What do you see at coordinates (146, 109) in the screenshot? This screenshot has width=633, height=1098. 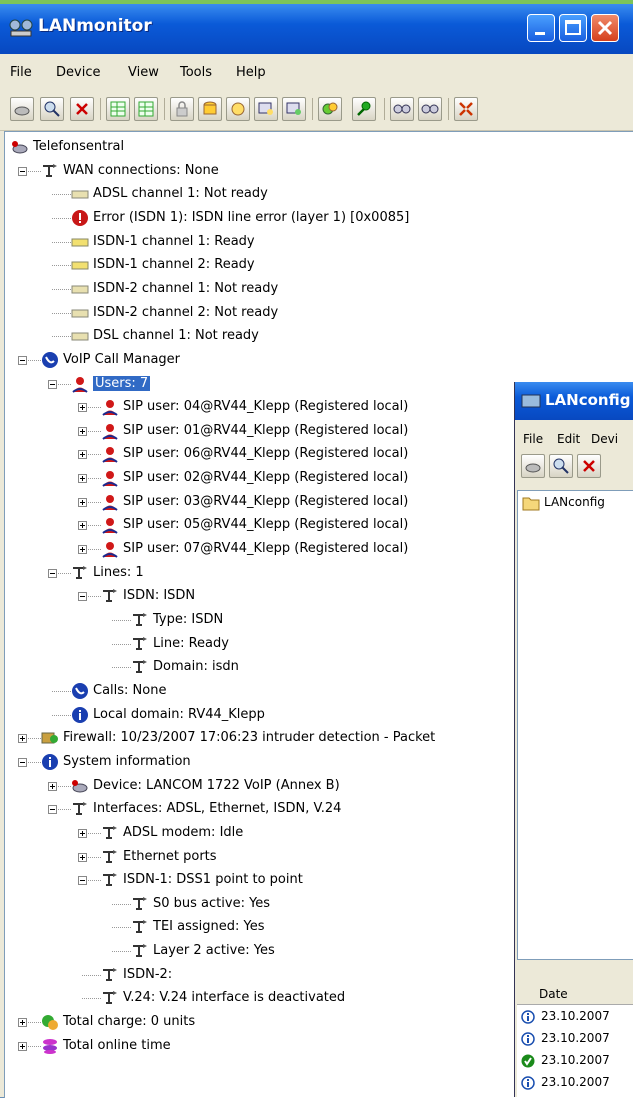 I see `table-edit-button` at bounding box center [146, 109].